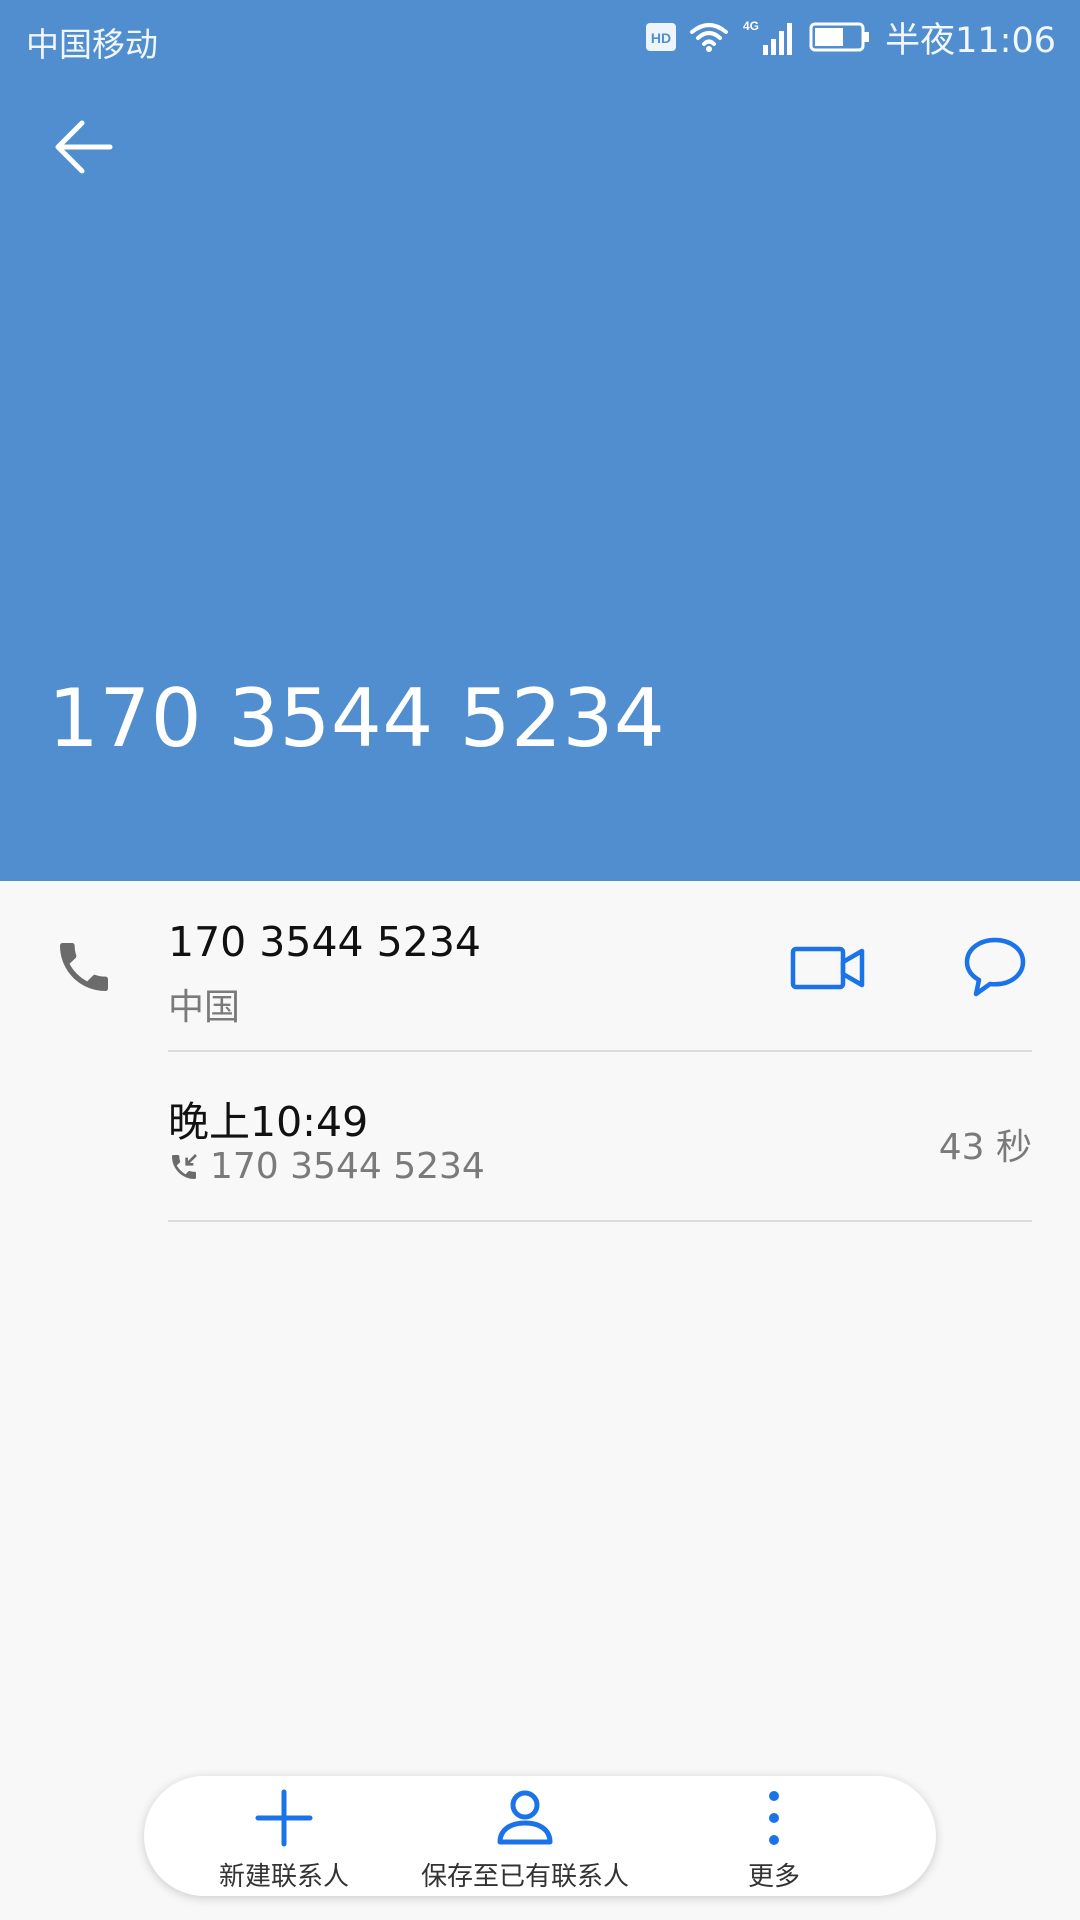 The width and height of the screenshot is (1080, 1920). I want to click on hd-icon-label: HD, so click(661, 38).